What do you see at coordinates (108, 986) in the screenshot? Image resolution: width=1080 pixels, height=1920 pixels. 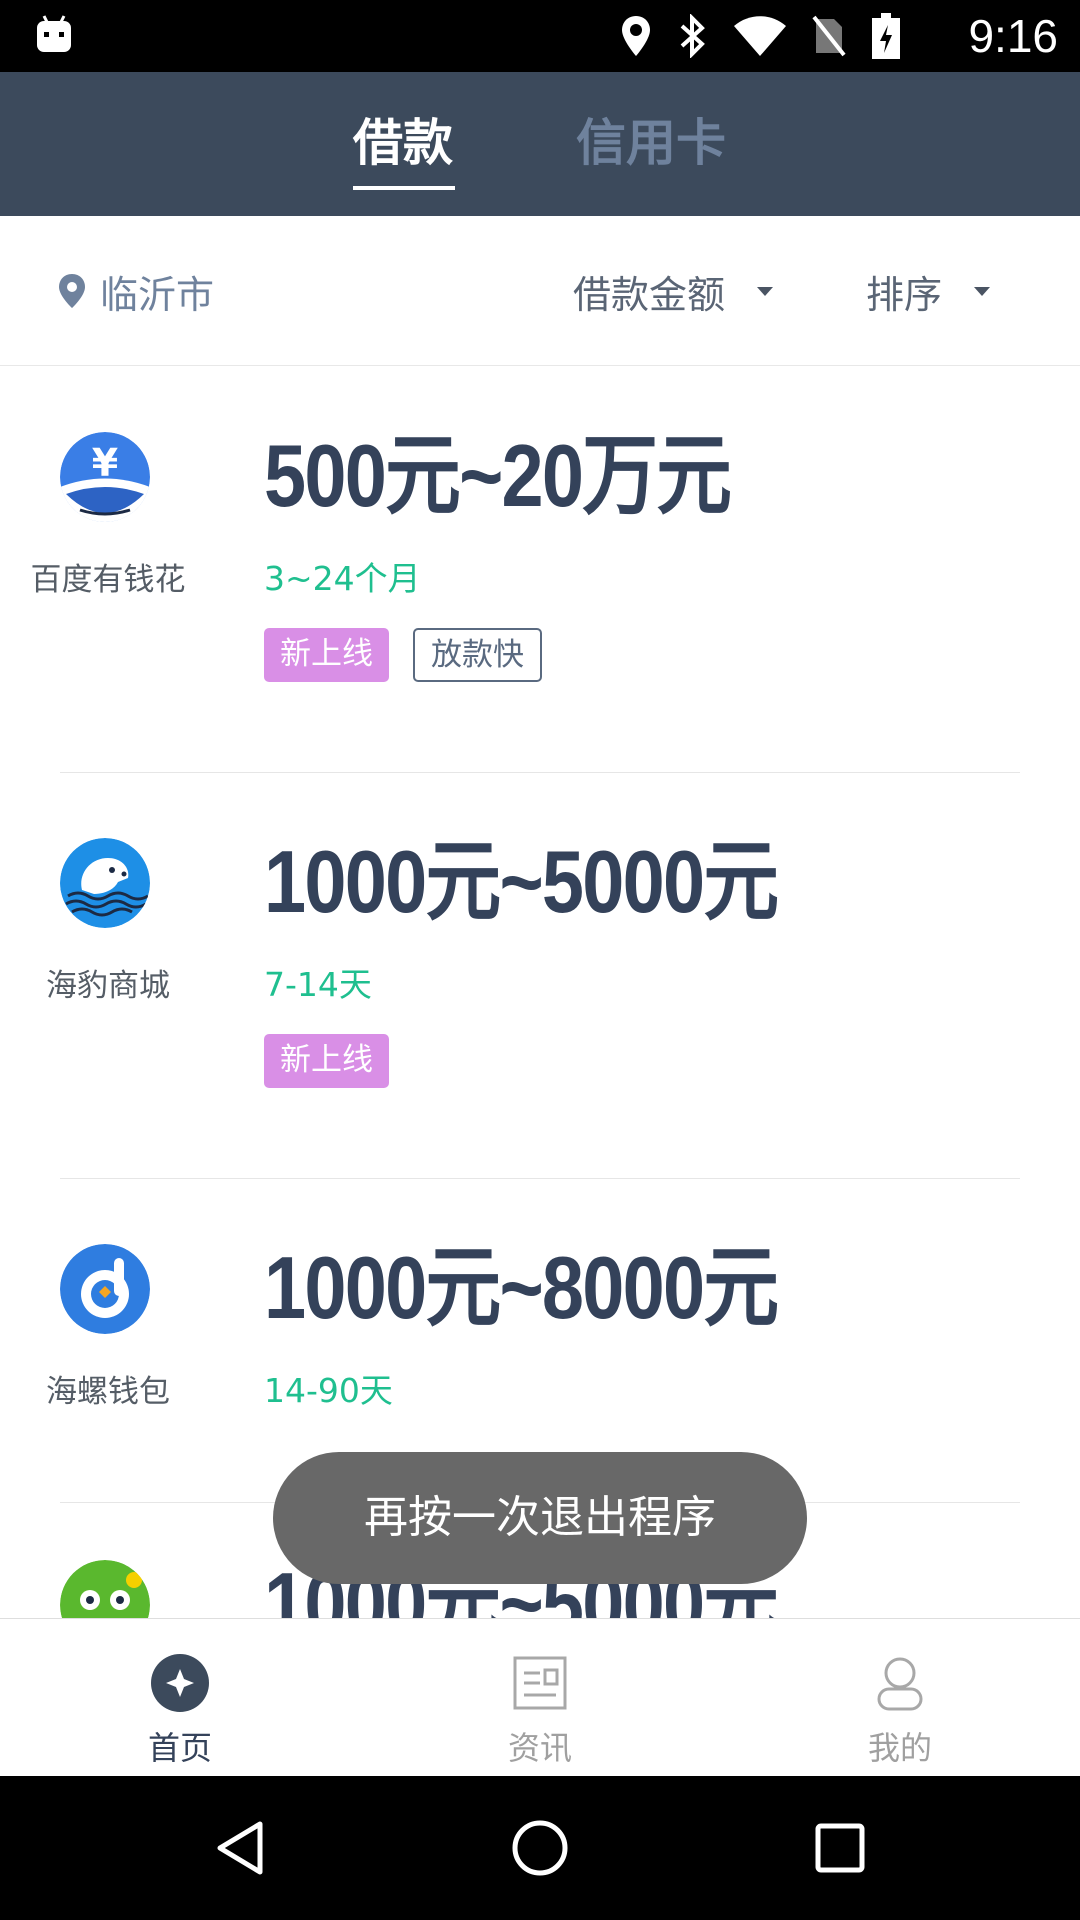 I see `loan-name: 海豹商城` at bounding box center [108, 986].